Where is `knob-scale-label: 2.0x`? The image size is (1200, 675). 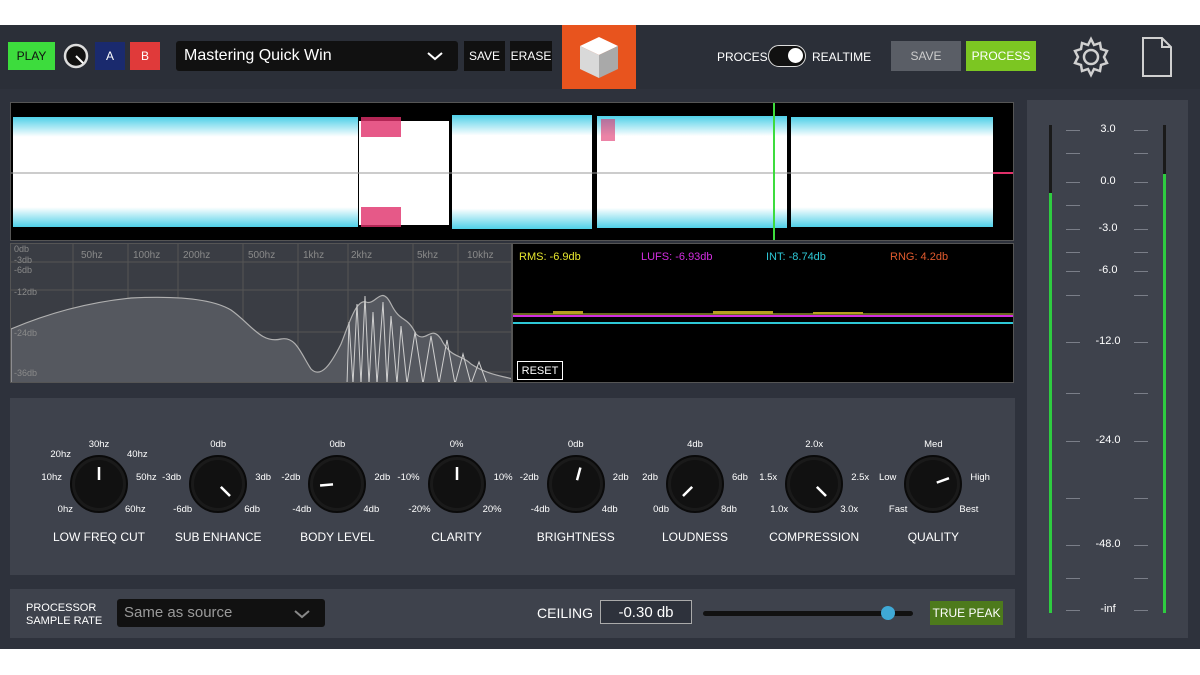
knob-scale-label: 2.0x is located at coordinates (814, 444).